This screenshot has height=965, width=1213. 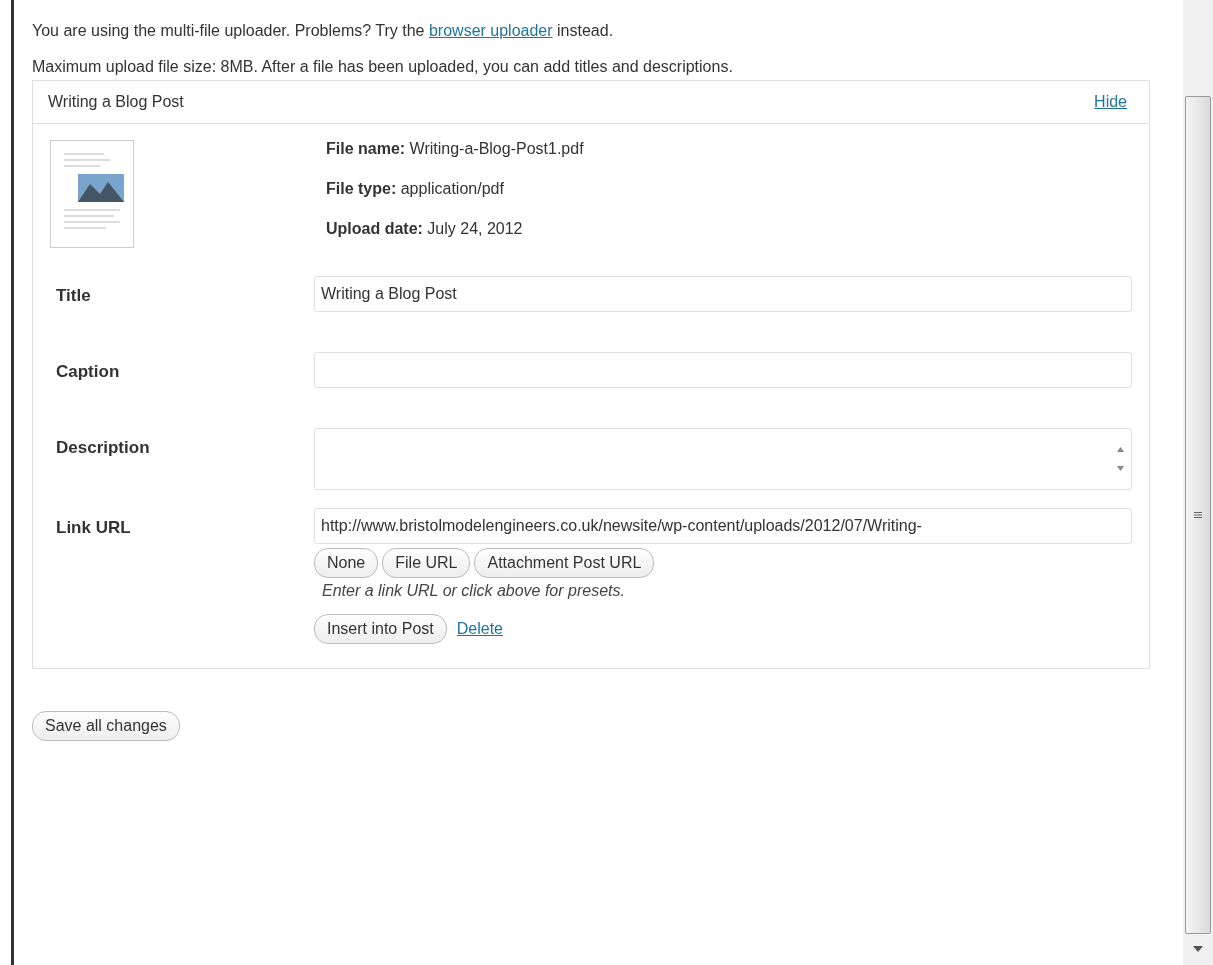 What do you see at coordinates (1110, 102) in the screenshot?
I see `hide-link: Hide` at bounding box center [1110, 102].